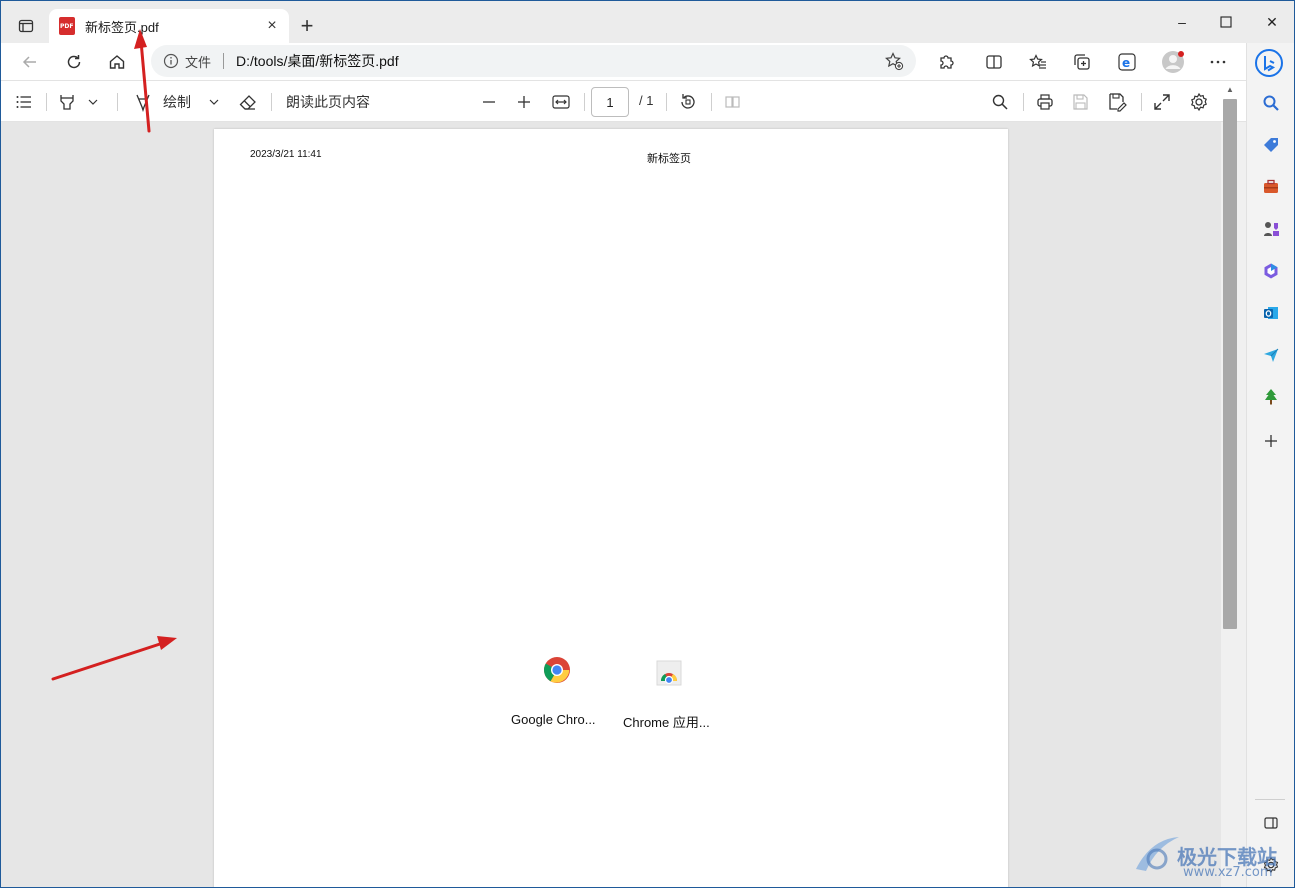 Image resolution: width=1295 pixels, height=888 pixels. What do you see at coordinates (93, 102) in the screenshot?
I see `highlight-dropdown` at bounding box center [93, 102].